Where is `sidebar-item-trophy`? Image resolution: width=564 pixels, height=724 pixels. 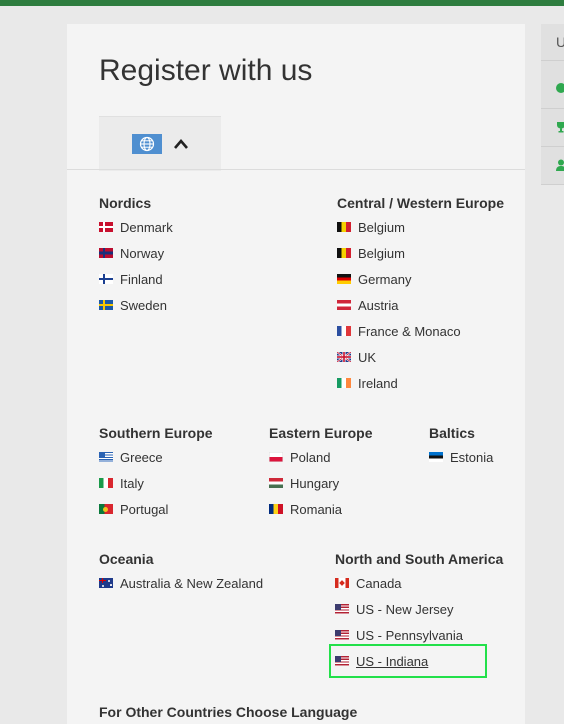
sidebar-item-trophy is located at coordinates (552, 128).